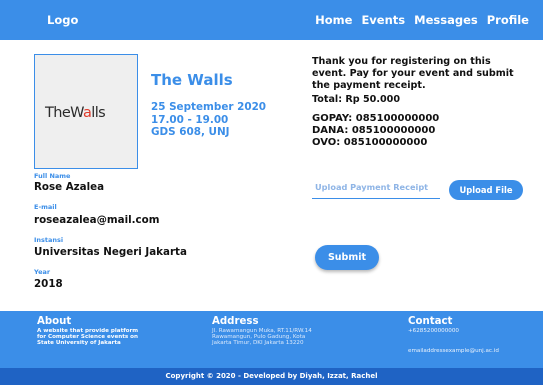  What do you see at coordinates (453, 351) in the screenshot?
I see `footer-contact-email: emailaddressexample@unj.ac.id` at bounding box center [453, 351].